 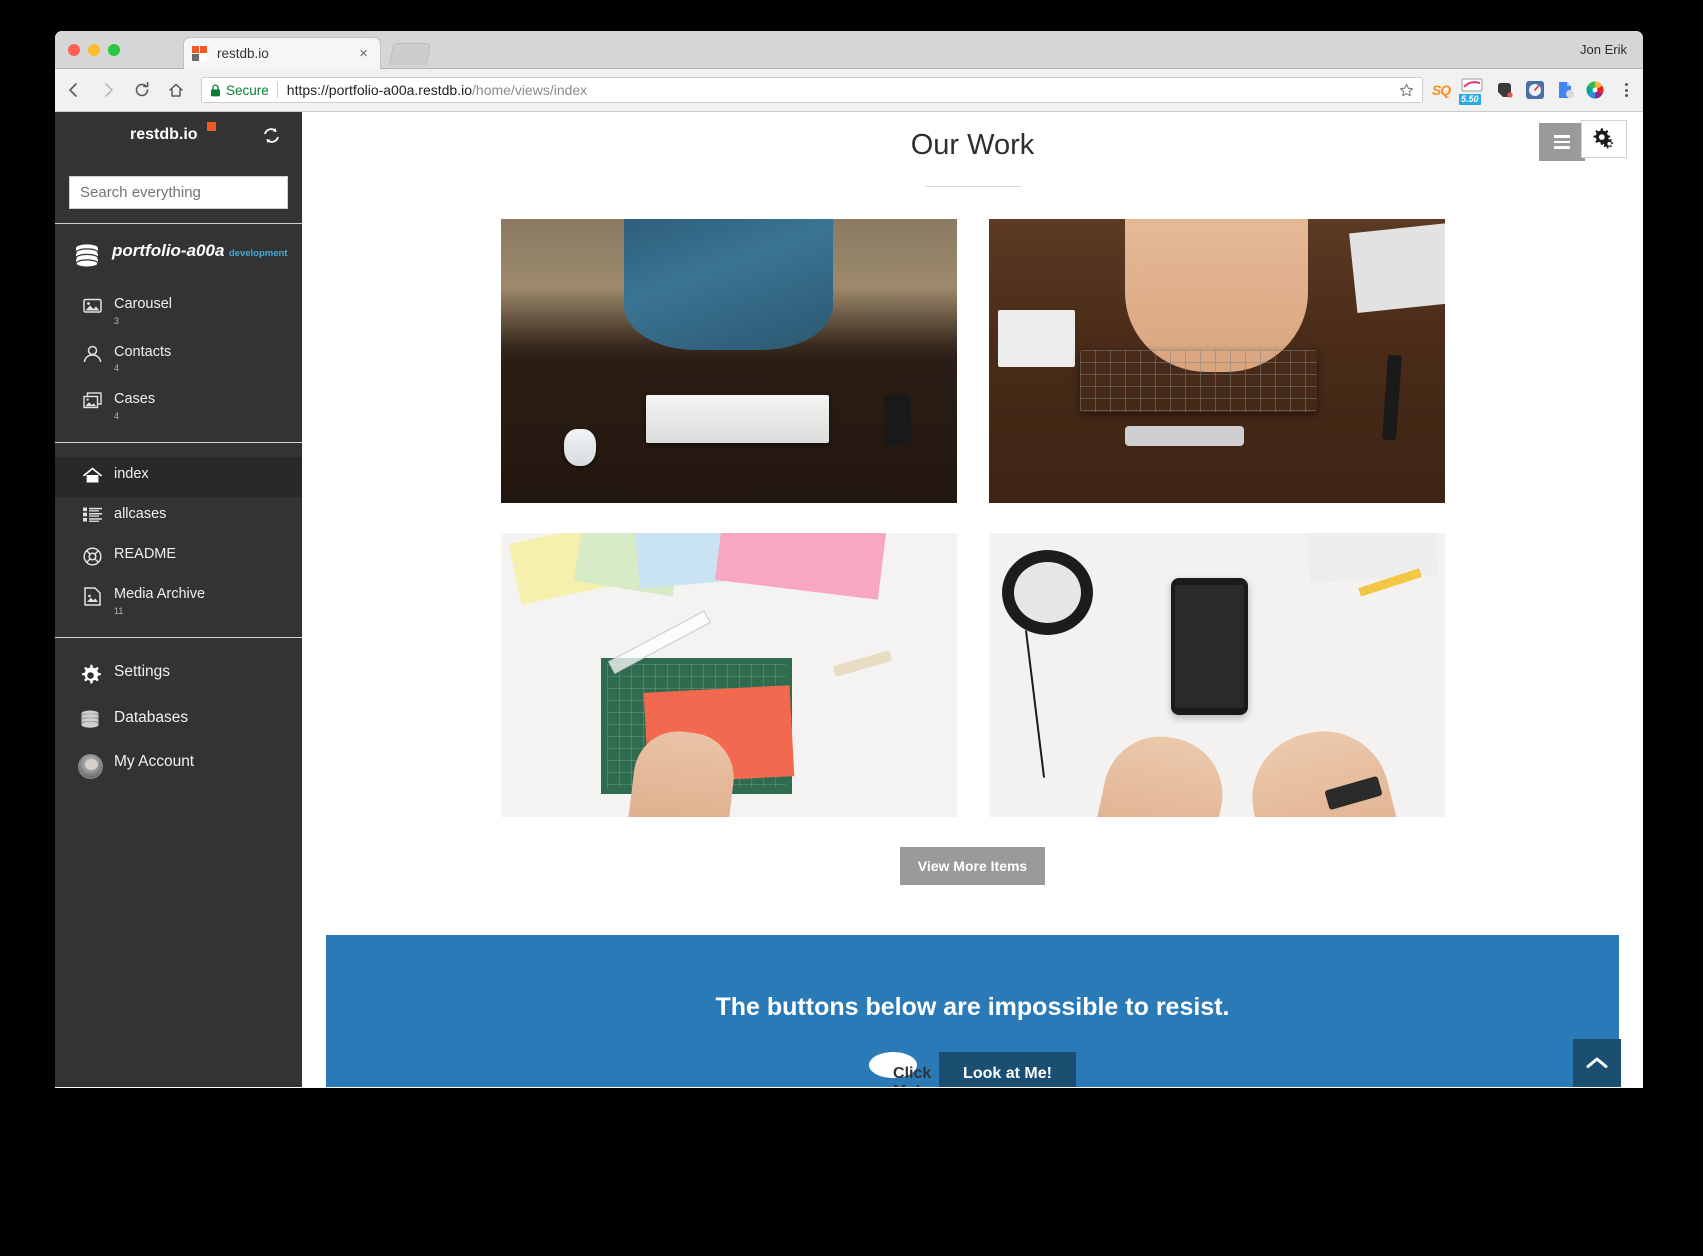 I want to click on gear-icon, so click(x=90, y=675).